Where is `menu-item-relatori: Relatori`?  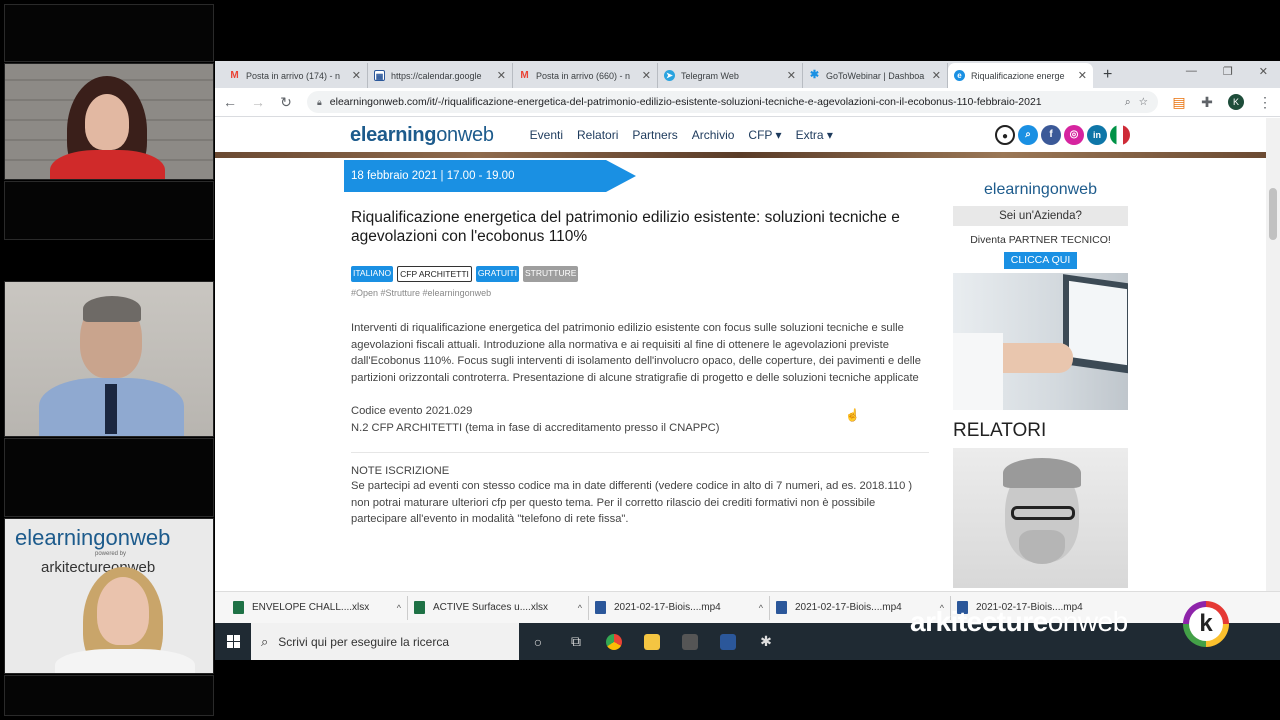 menu-item-relatori: Relatori is located at coordinates (597, 135).